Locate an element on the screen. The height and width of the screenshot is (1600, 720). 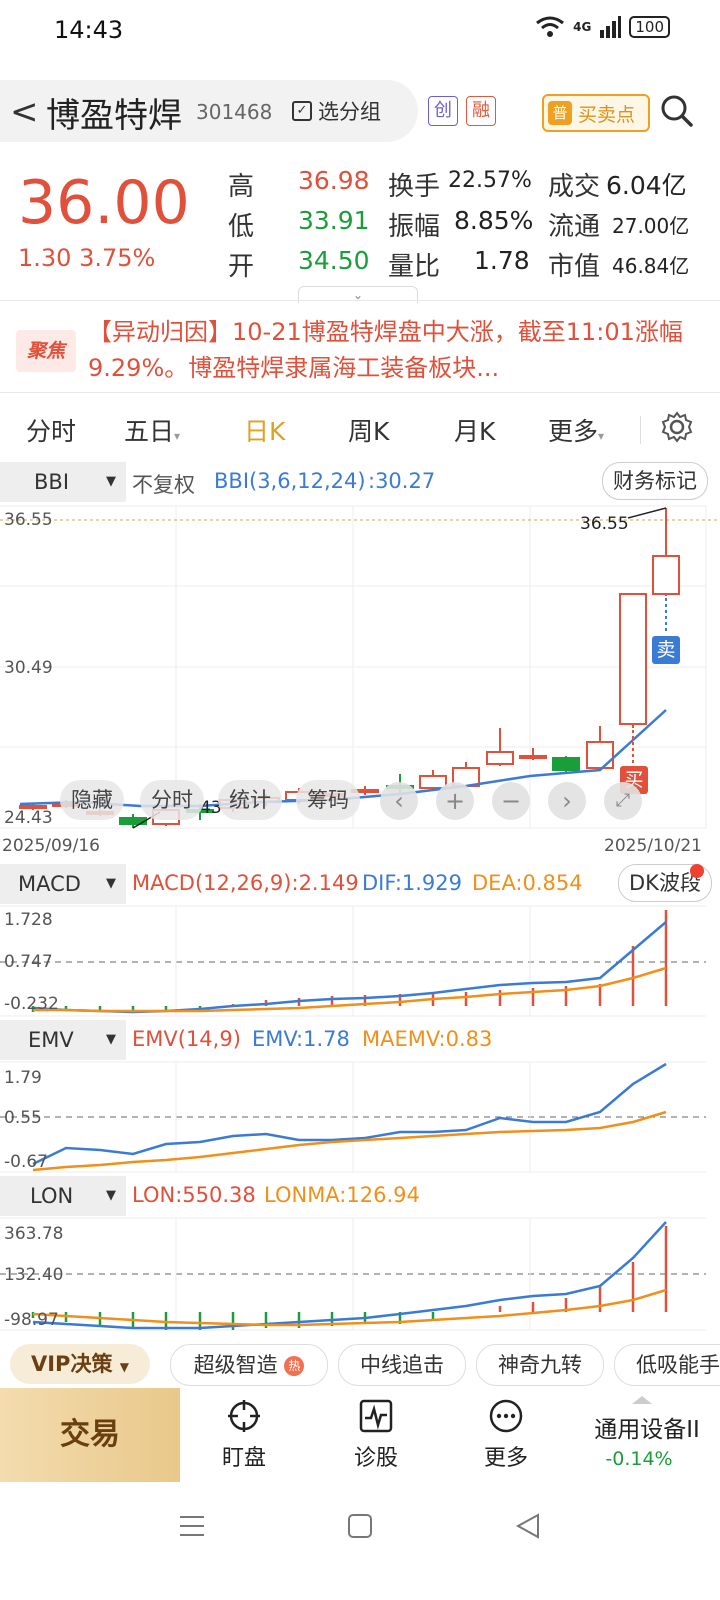
lon-value: LON:550.38 is located at coordinates (194, 1195).